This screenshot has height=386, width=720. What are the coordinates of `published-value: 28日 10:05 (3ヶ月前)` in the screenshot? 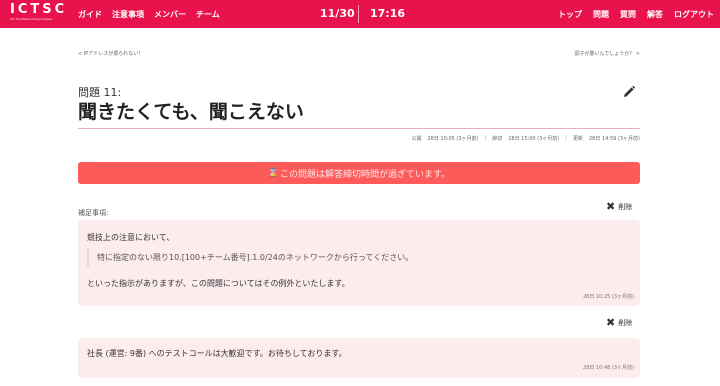 It's located at (453, 139).